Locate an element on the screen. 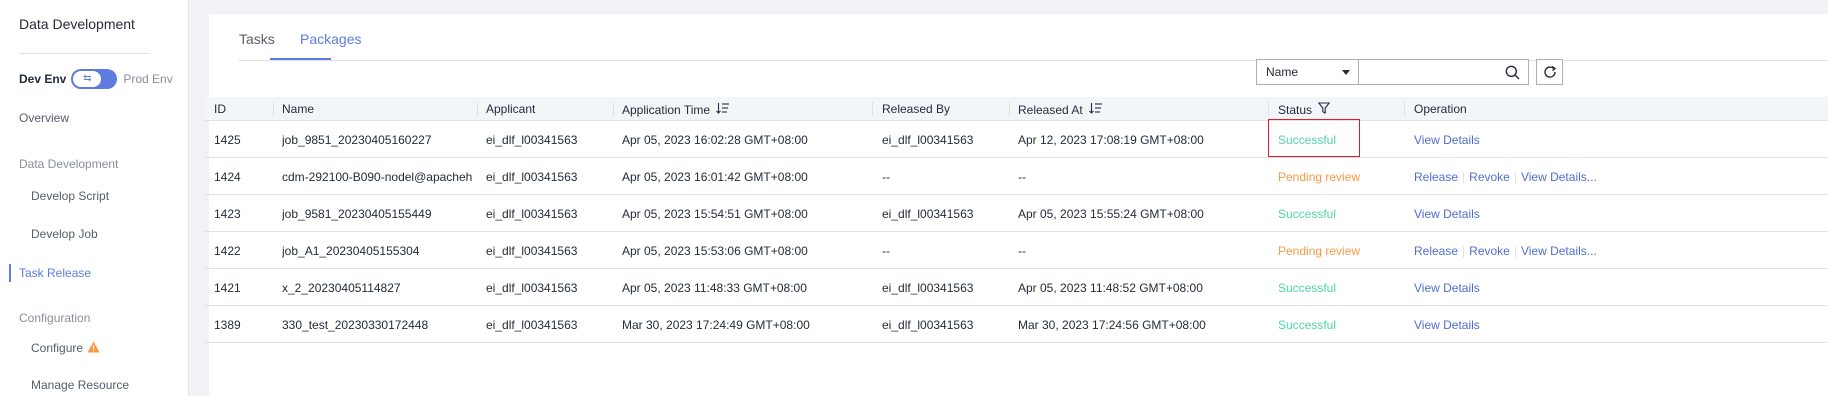 The height and width of the screenshot is (396, 1828). cell-name: job_9581_20230405155449 is located at coordinates (357, 214).